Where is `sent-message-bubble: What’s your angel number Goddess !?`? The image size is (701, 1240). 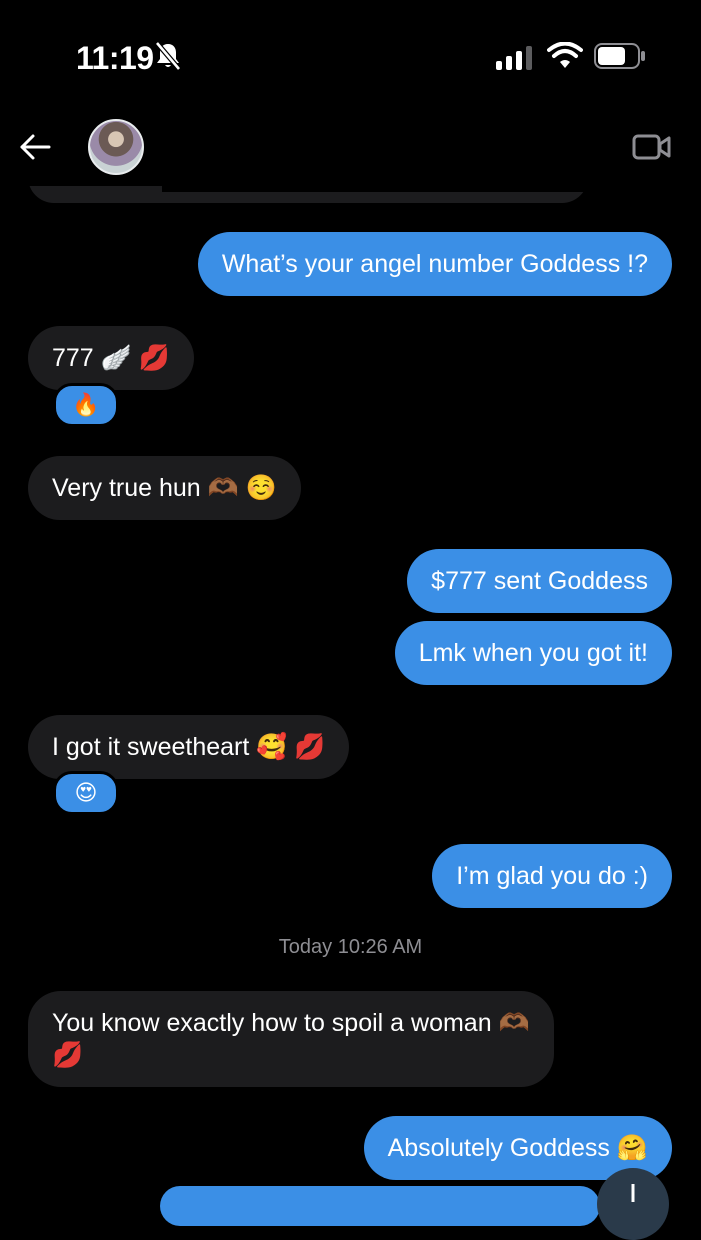
sent-message-bubble: What’s your angel number Goddess !? is located at coordinates (434, 264).